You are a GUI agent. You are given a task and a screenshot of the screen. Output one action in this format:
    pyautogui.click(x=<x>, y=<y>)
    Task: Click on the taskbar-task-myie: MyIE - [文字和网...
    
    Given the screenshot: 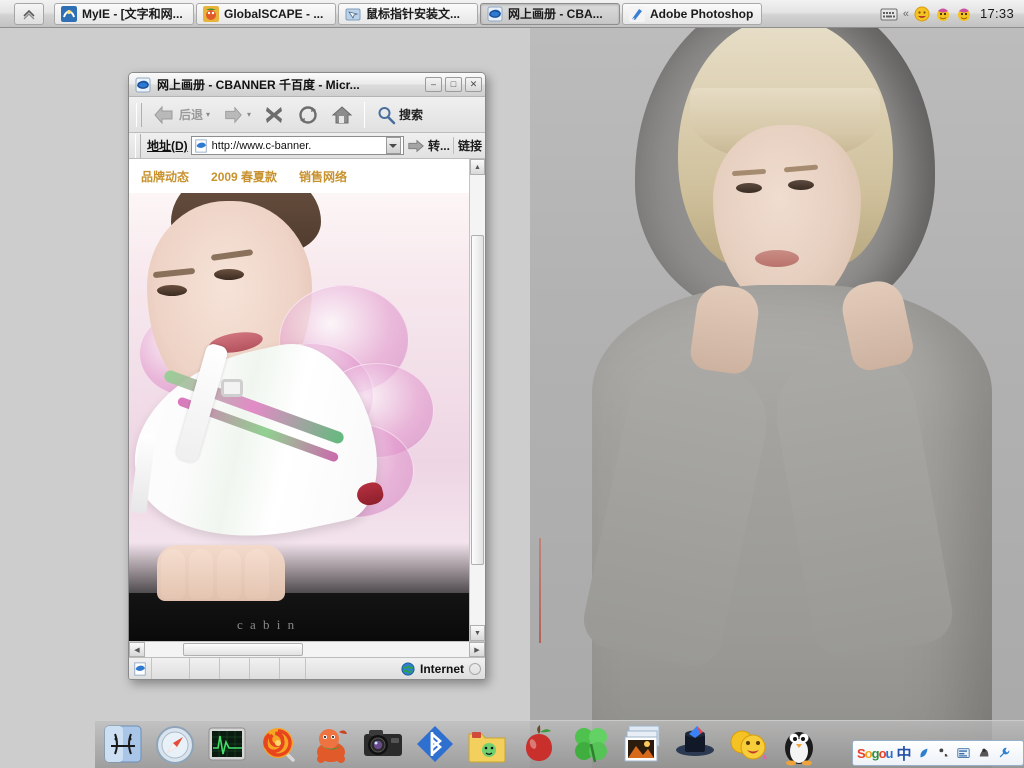 What is the action you would take?
    pyautogui.click(x=124, y=13)
    